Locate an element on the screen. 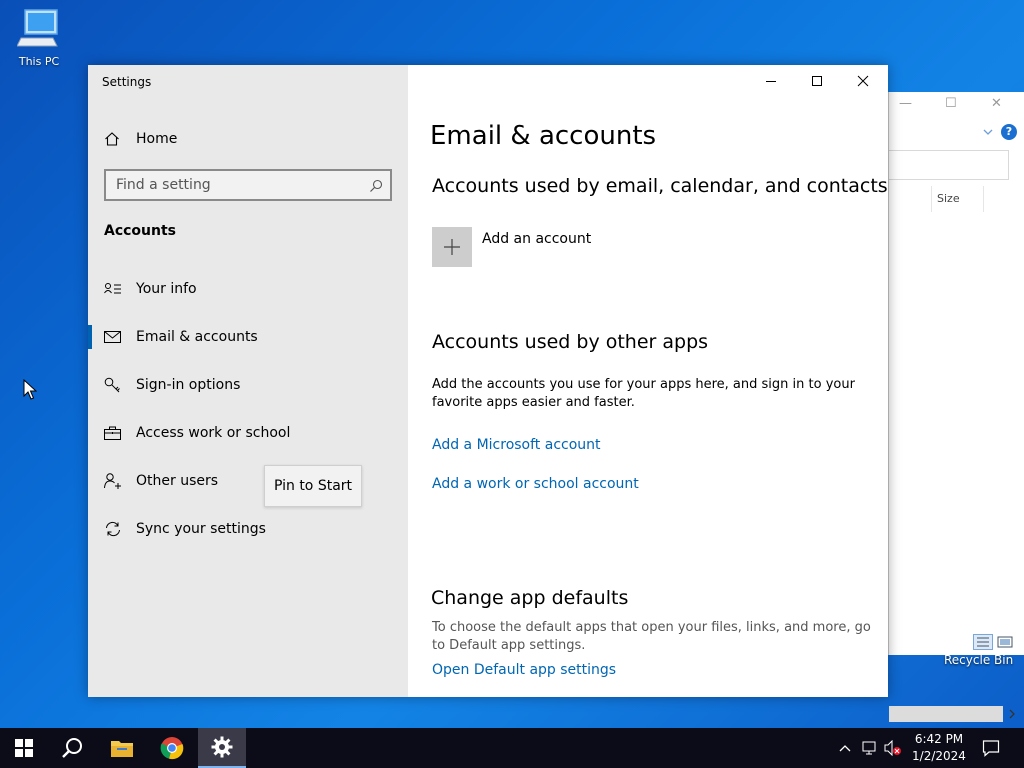 The image size is (1024, 768). chrome-icon is located at coordinates (172, 748).